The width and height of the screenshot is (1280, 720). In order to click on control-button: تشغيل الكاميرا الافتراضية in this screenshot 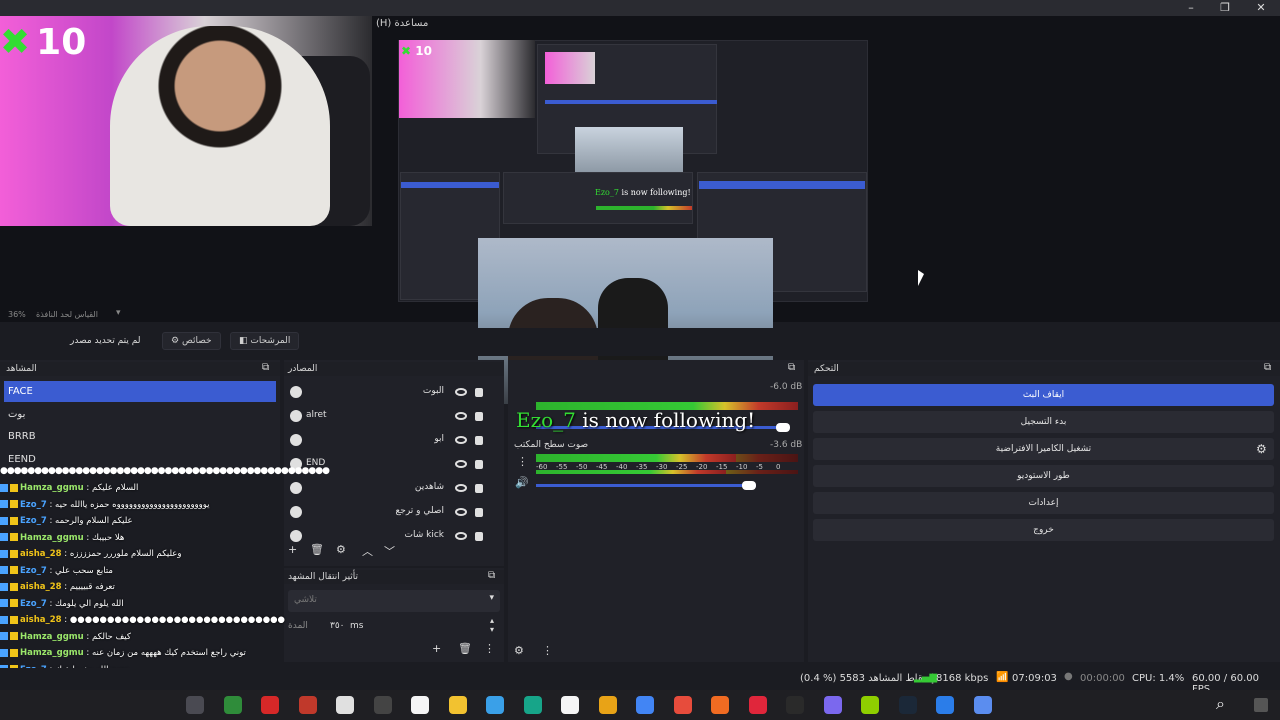, I will do `click(1043, 449)`.